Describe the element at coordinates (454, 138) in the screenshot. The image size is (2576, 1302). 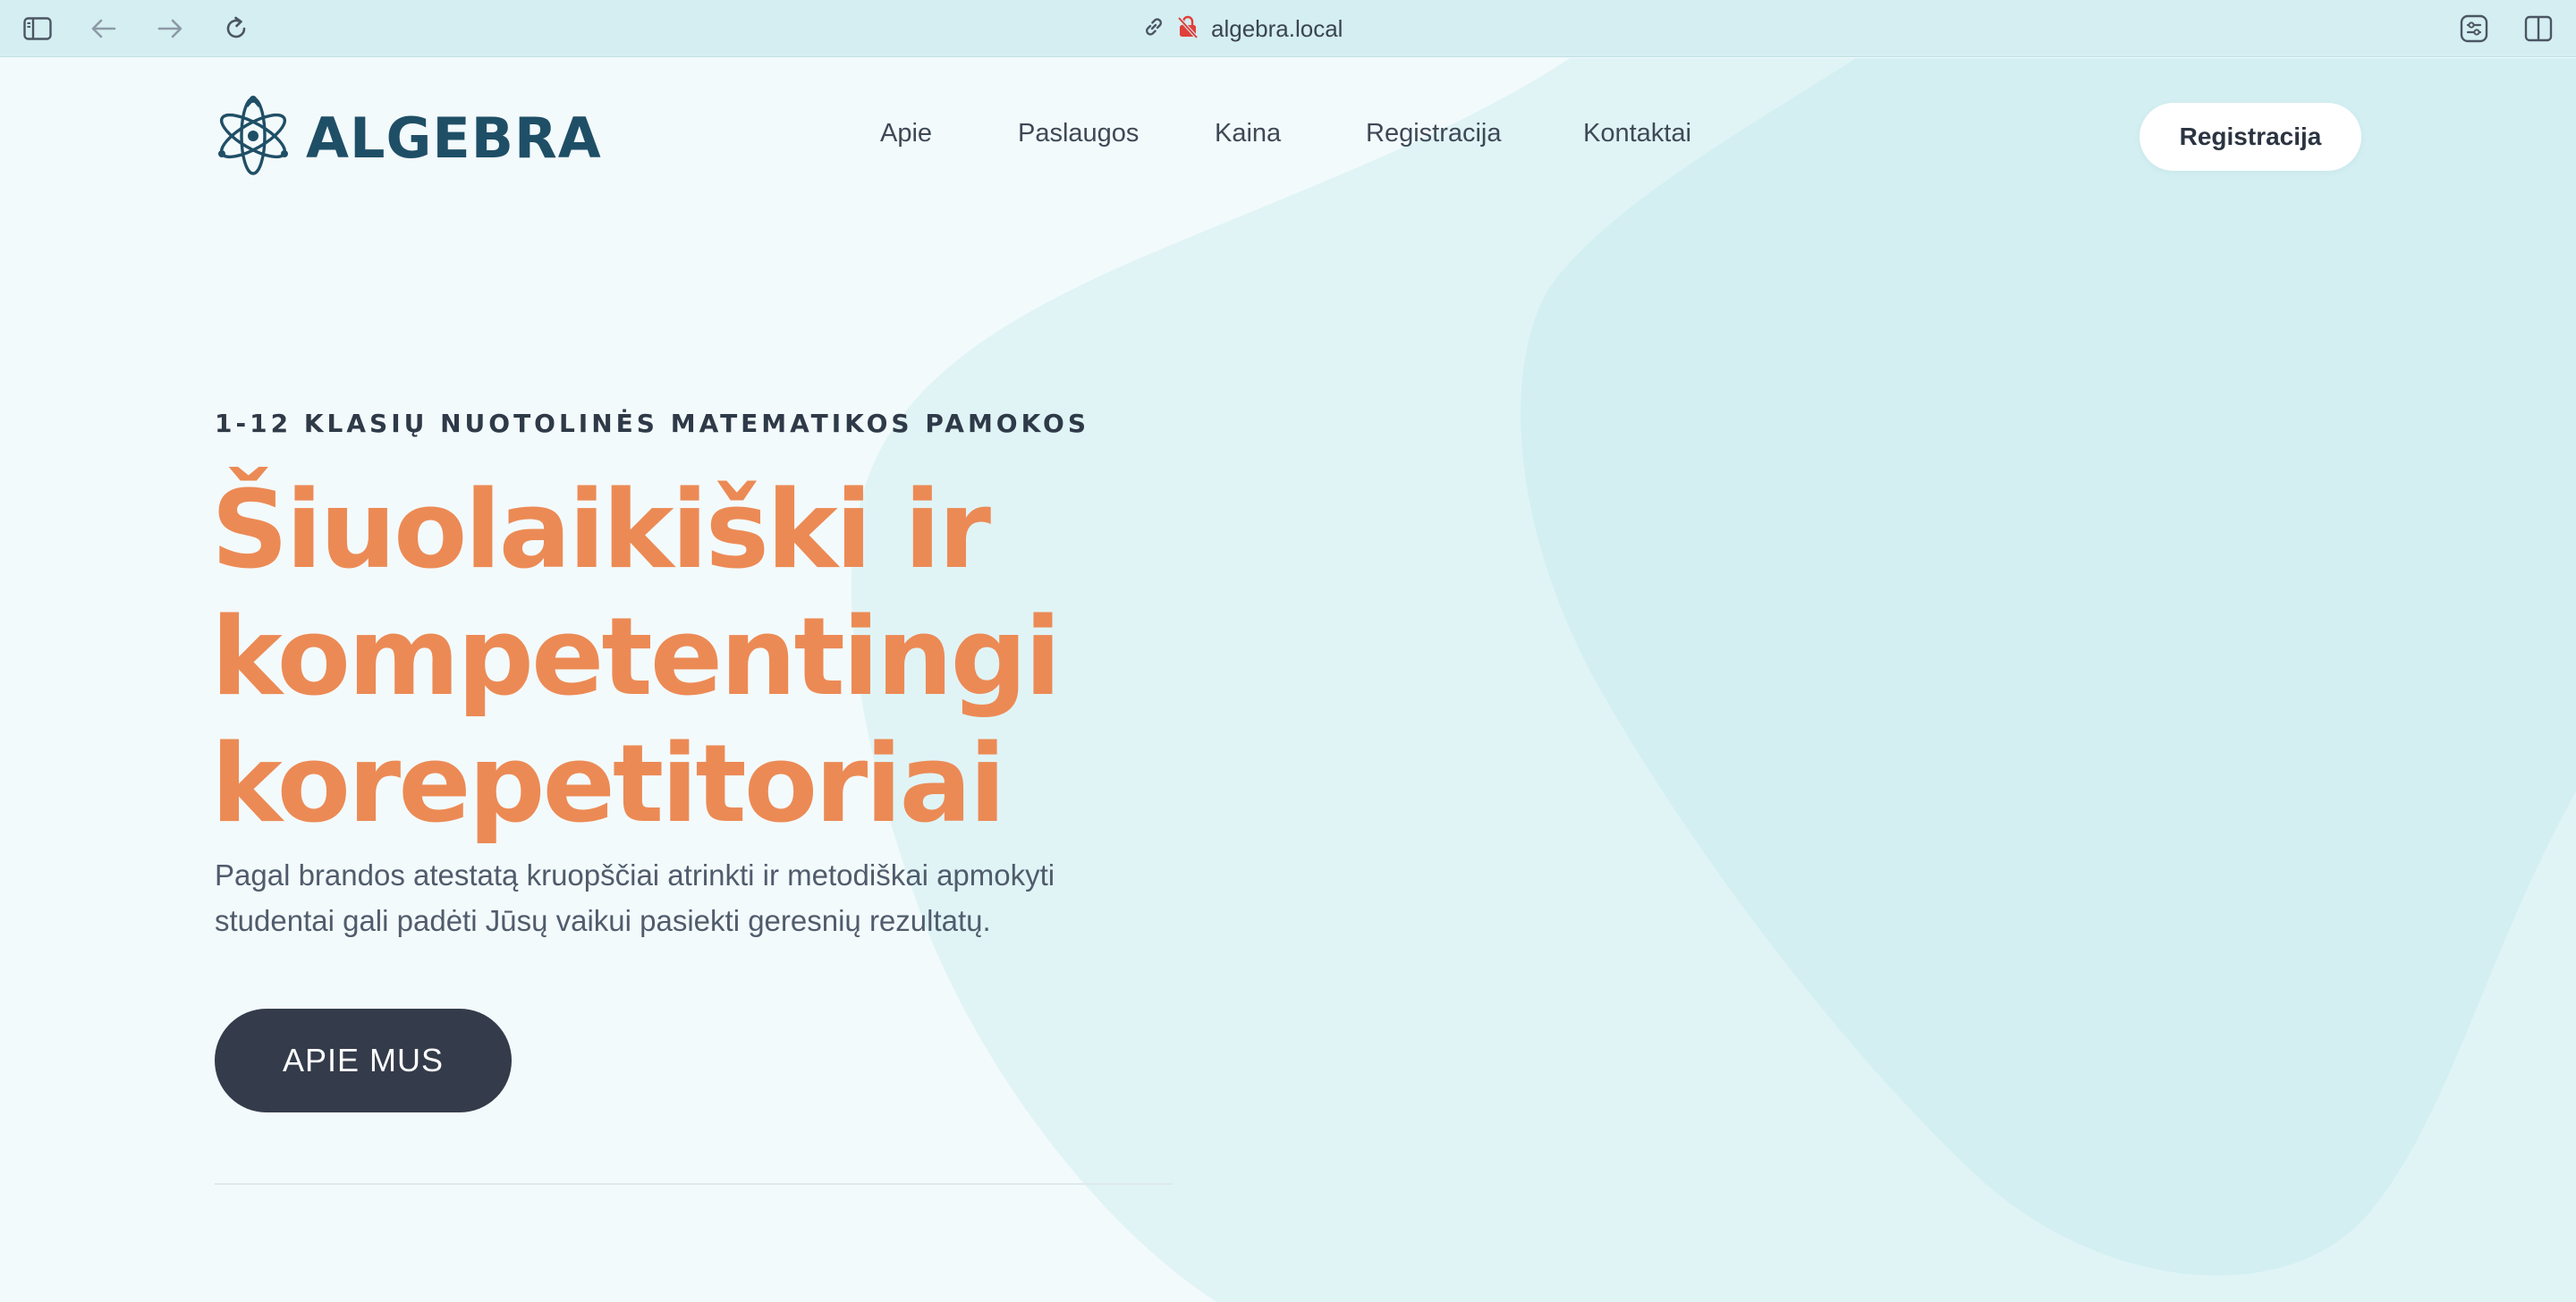
I see `logo-text: ALGEBRA` at that location.